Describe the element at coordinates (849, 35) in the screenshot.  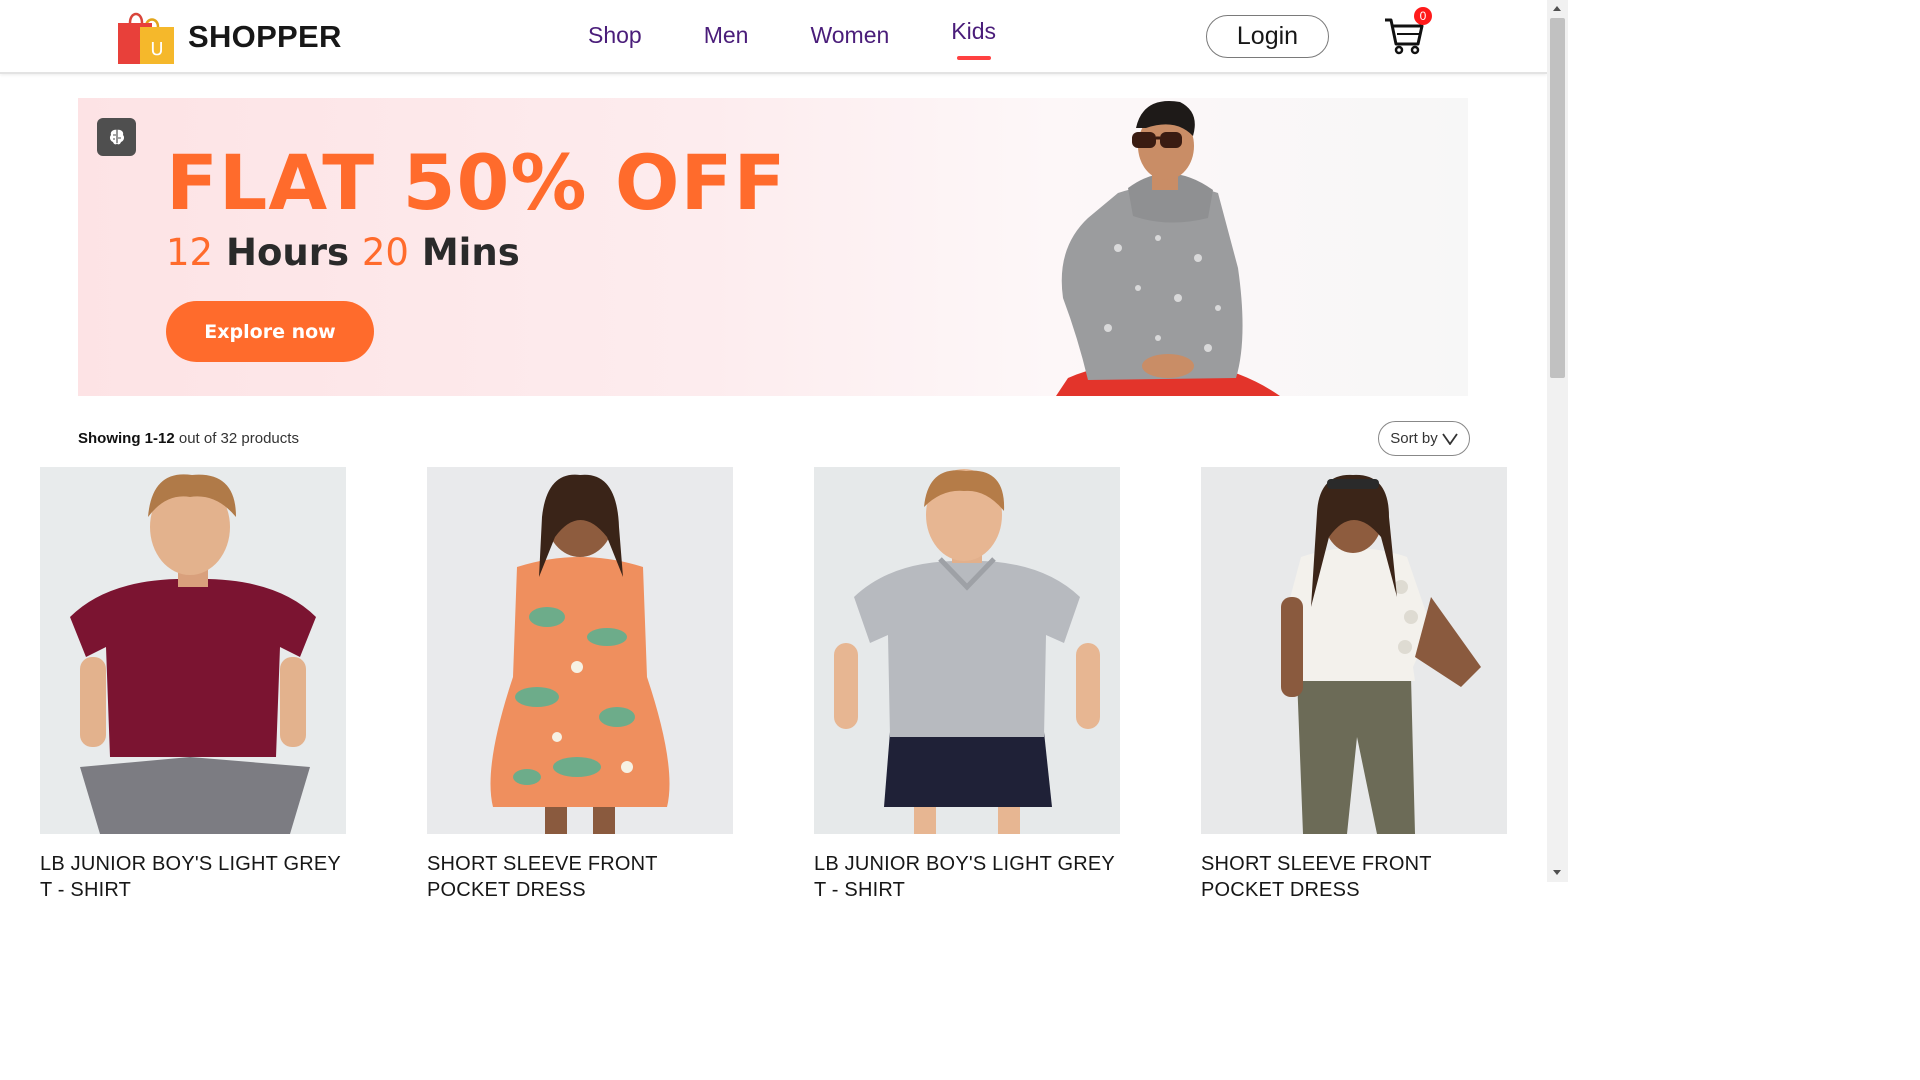
I see `nav-item-women: Women` at that location.